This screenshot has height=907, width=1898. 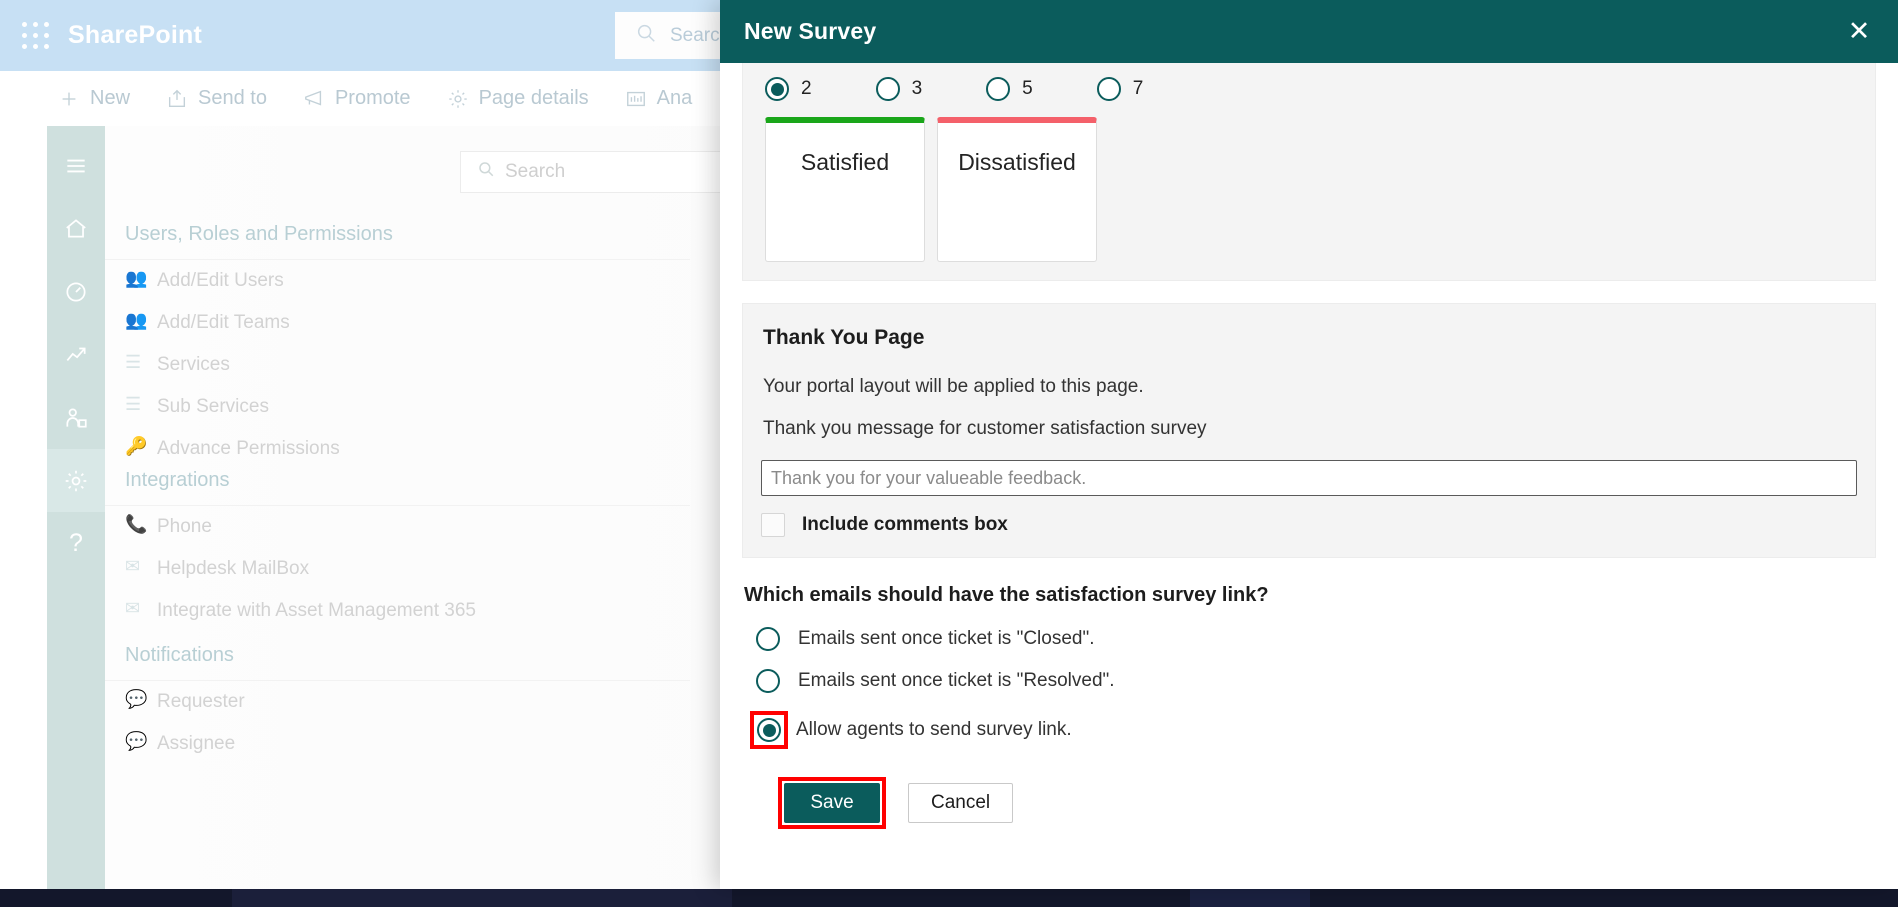 What do you see at coordinates (961, 803) in the screenshot?
I see `cancel-button: Cancel` at bounding box center [961, 803].